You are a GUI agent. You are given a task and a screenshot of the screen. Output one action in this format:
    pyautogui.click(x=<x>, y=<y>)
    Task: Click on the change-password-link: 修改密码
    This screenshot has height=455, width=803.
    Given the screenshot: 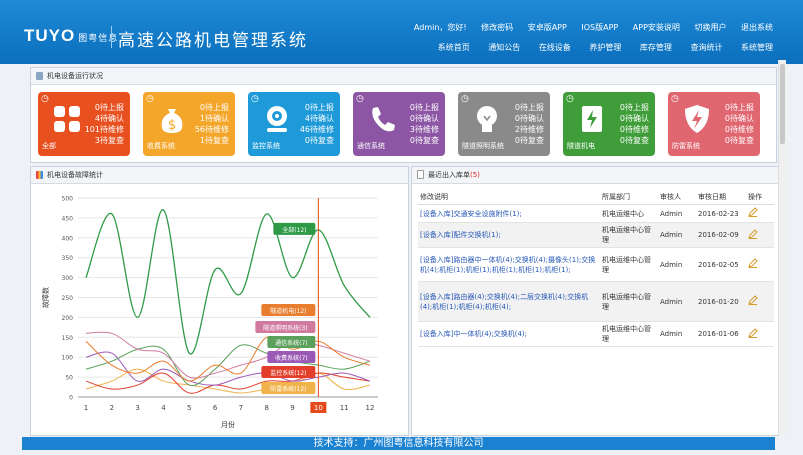 What is the action you would take?
    pyautogui.click(x=497, y=27)
    